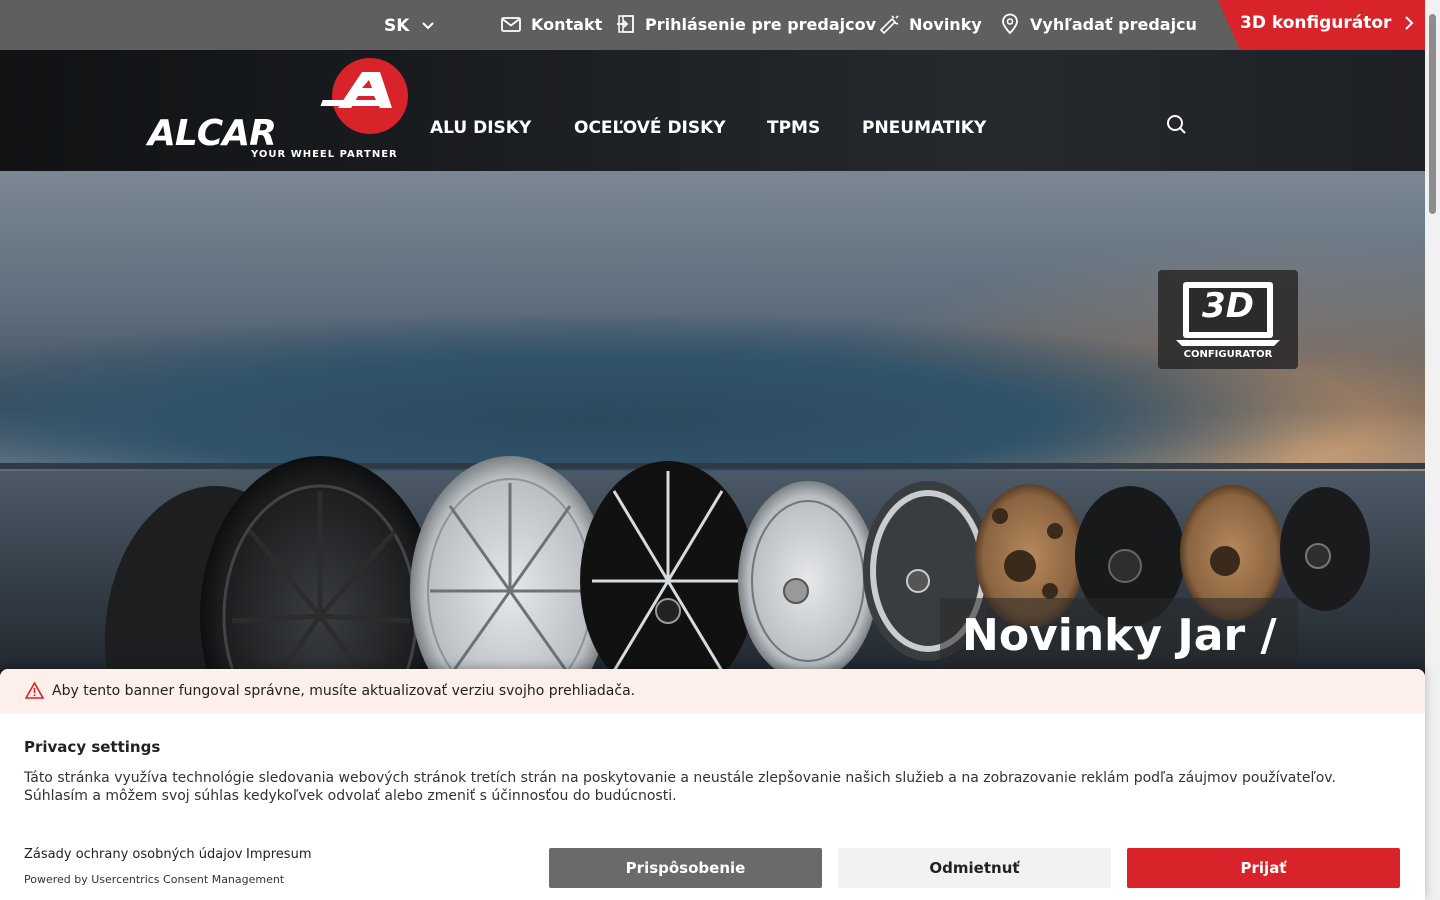  Describe the element at coordinates (924, 128) in the screenshot. I see `nav-pneumatiky: PNEUMATIKY` at that location.